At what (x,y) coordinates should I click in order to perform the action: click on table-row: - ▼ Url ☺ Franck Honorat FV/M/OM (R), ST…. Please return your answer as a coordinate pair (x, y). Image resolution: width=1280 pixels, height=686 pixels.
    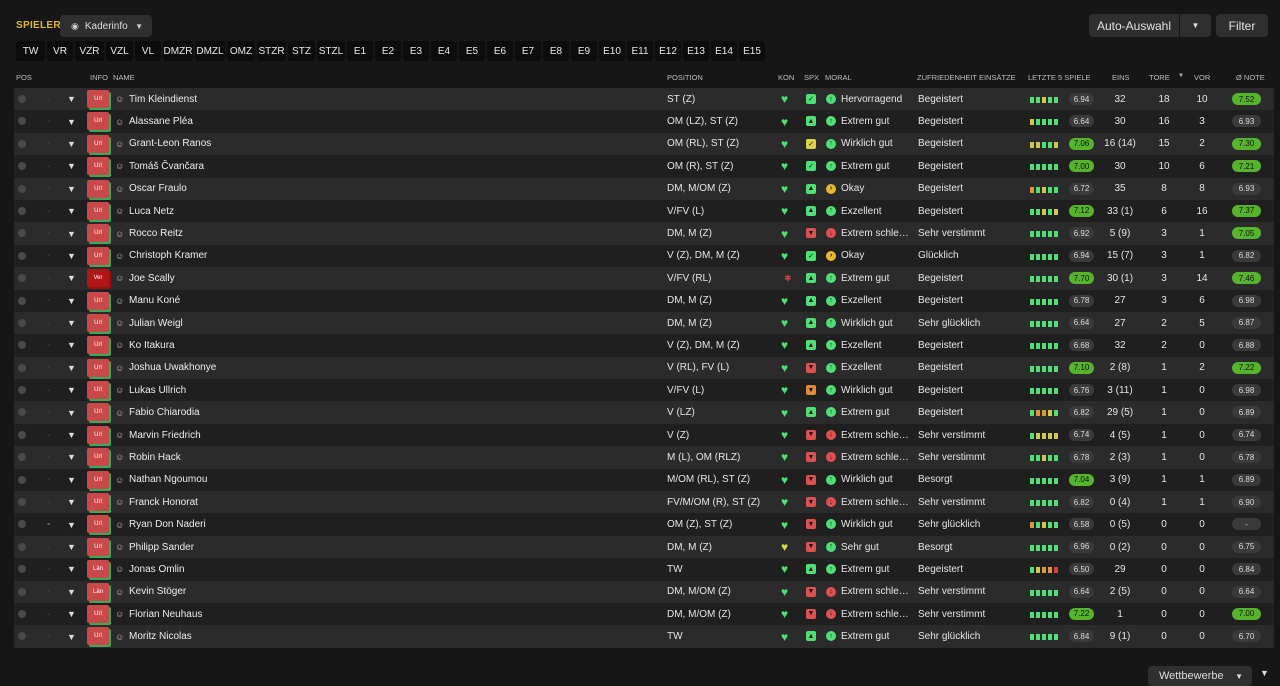
    Looking at the image, I should click on (644, 502).